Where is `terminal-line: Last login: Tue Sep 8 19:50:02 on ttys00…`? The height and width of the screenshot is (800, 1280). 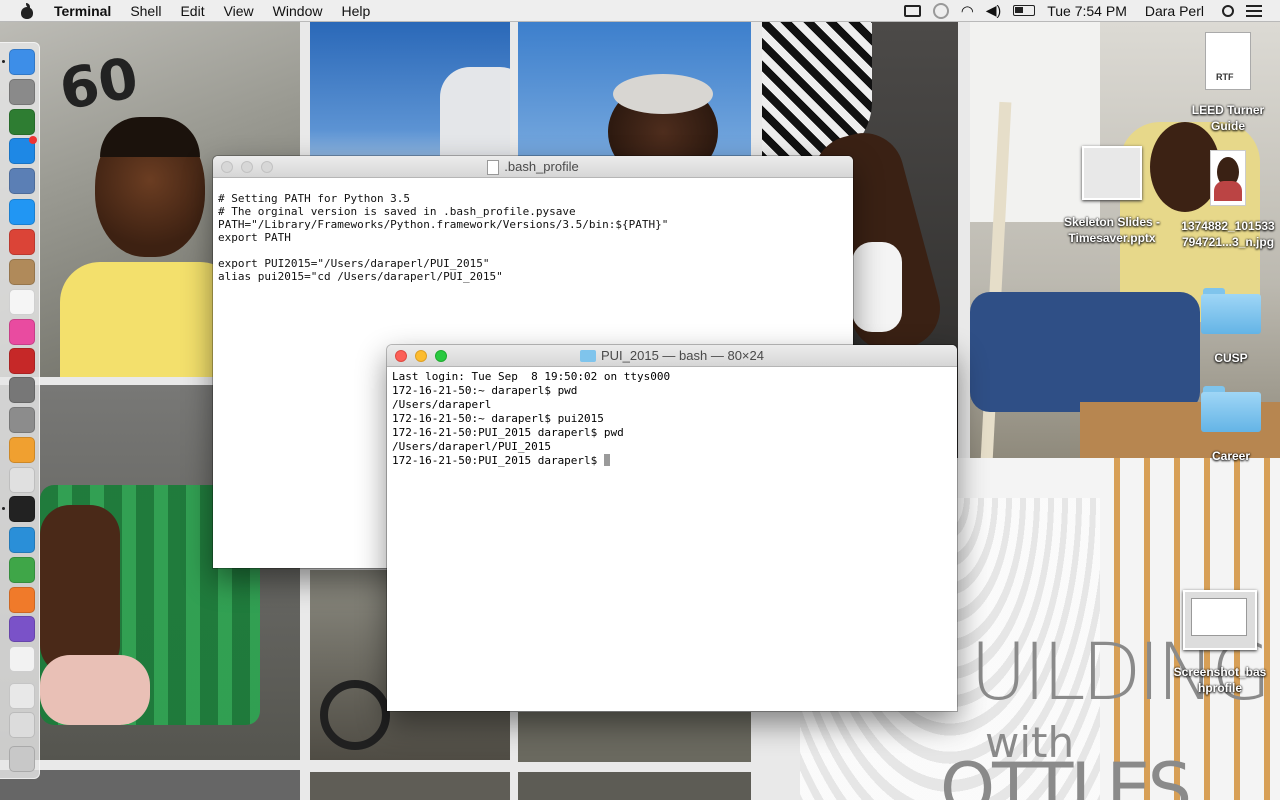
terminal-line: Last login: Tue Sep 8 19:50:02 on ttys00… is located at coordinates (672, 377).